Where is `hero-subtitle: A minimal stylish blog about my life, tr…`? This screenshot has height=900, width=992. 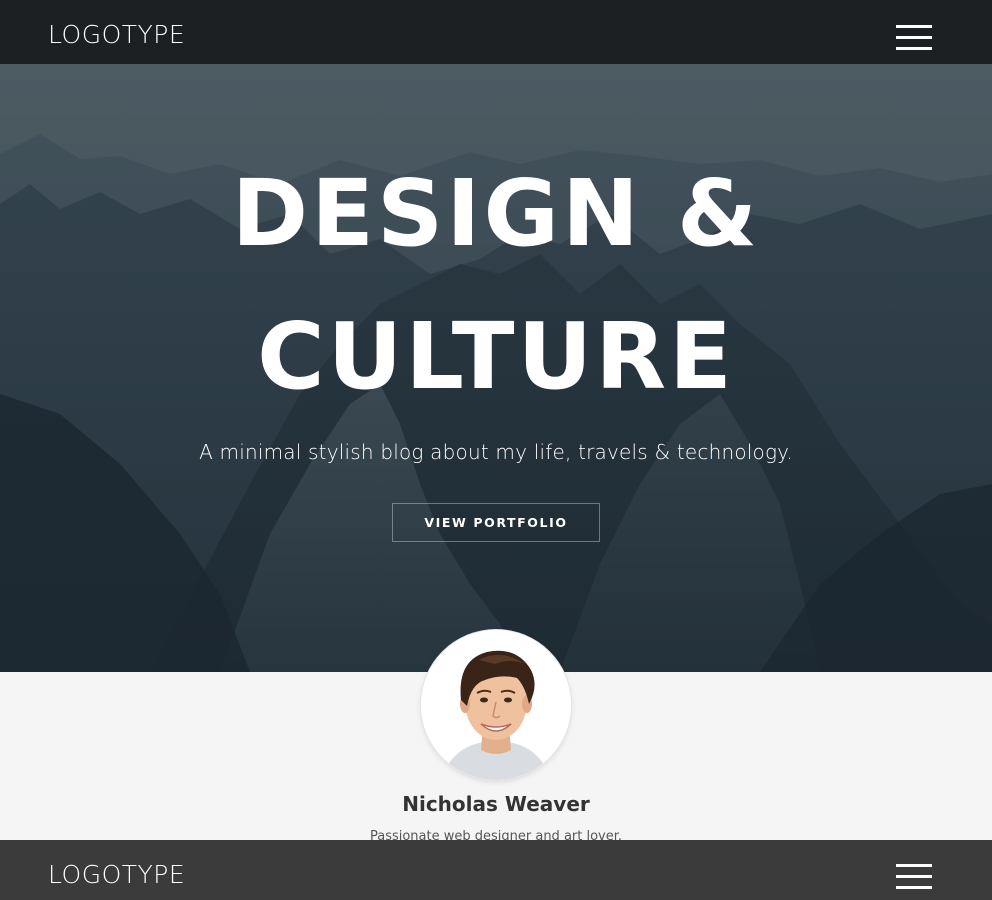
hero-subtitle: A minimal stylish blog about my life, tr… is located at coordinates (496, 452).